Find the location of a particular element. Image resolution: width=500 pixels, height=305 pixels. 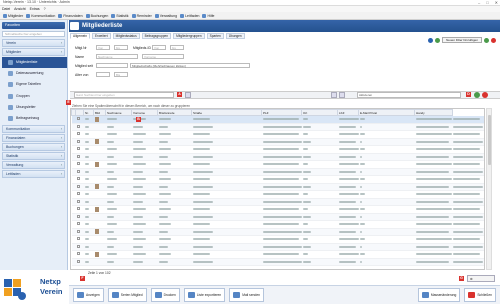

vorname-field: Vorname is located at coordinates (163, 56).